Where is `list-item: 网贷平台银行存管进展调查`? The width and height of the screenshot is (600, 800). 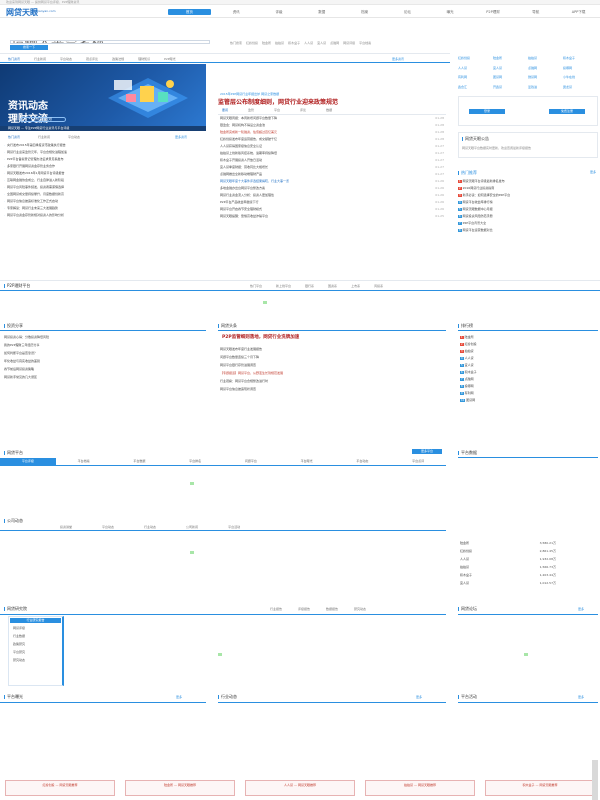
list-item: 网贷平台银行存管进展调查 is located at coordinates (332, 365).